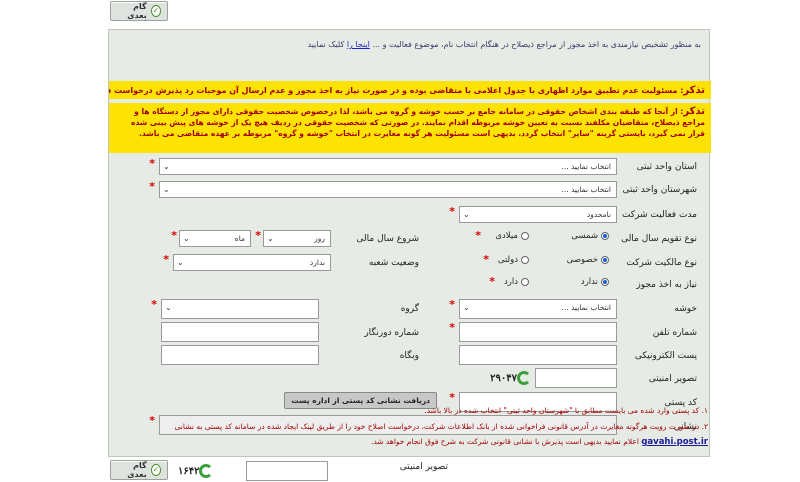 Image resolution: width=800 pixels, height=482 pixels. I want to click on captcha-input, so click(576, 378).